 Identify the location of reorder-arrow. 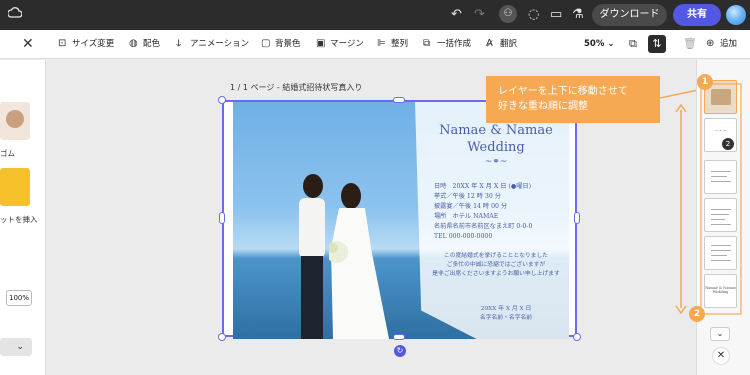
(681, 209).